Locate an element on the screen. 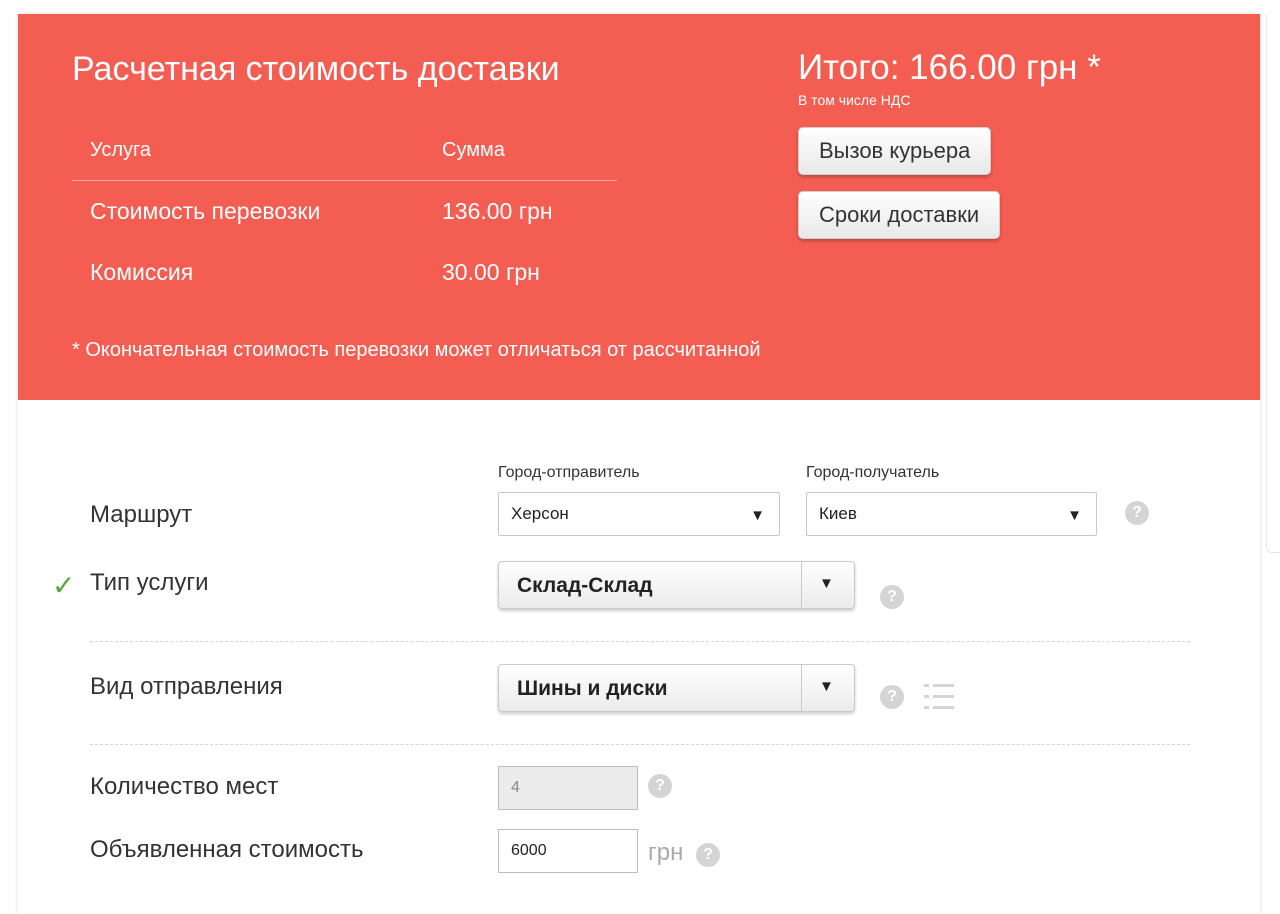  banner-title: Расчетная стоимость доставки is located at coordinates (316, 69).